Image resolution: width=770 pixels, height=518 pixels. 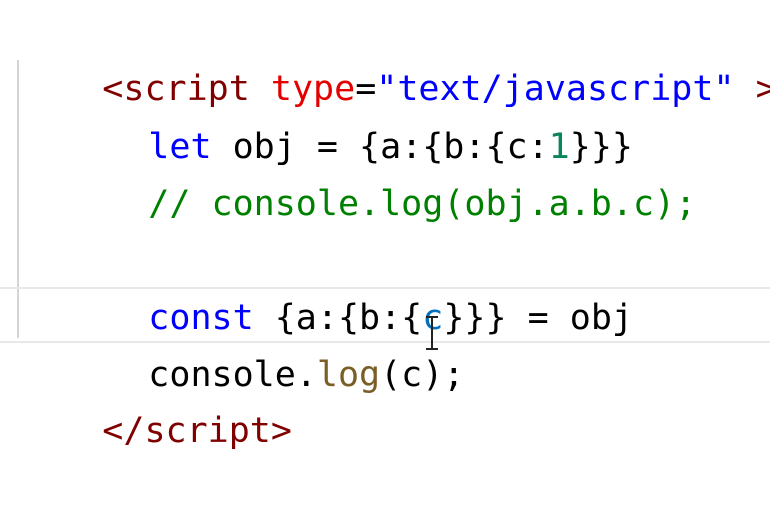 I want to click on comment: // console.log(obj.a.b.c);, so click(x=422, y=204).